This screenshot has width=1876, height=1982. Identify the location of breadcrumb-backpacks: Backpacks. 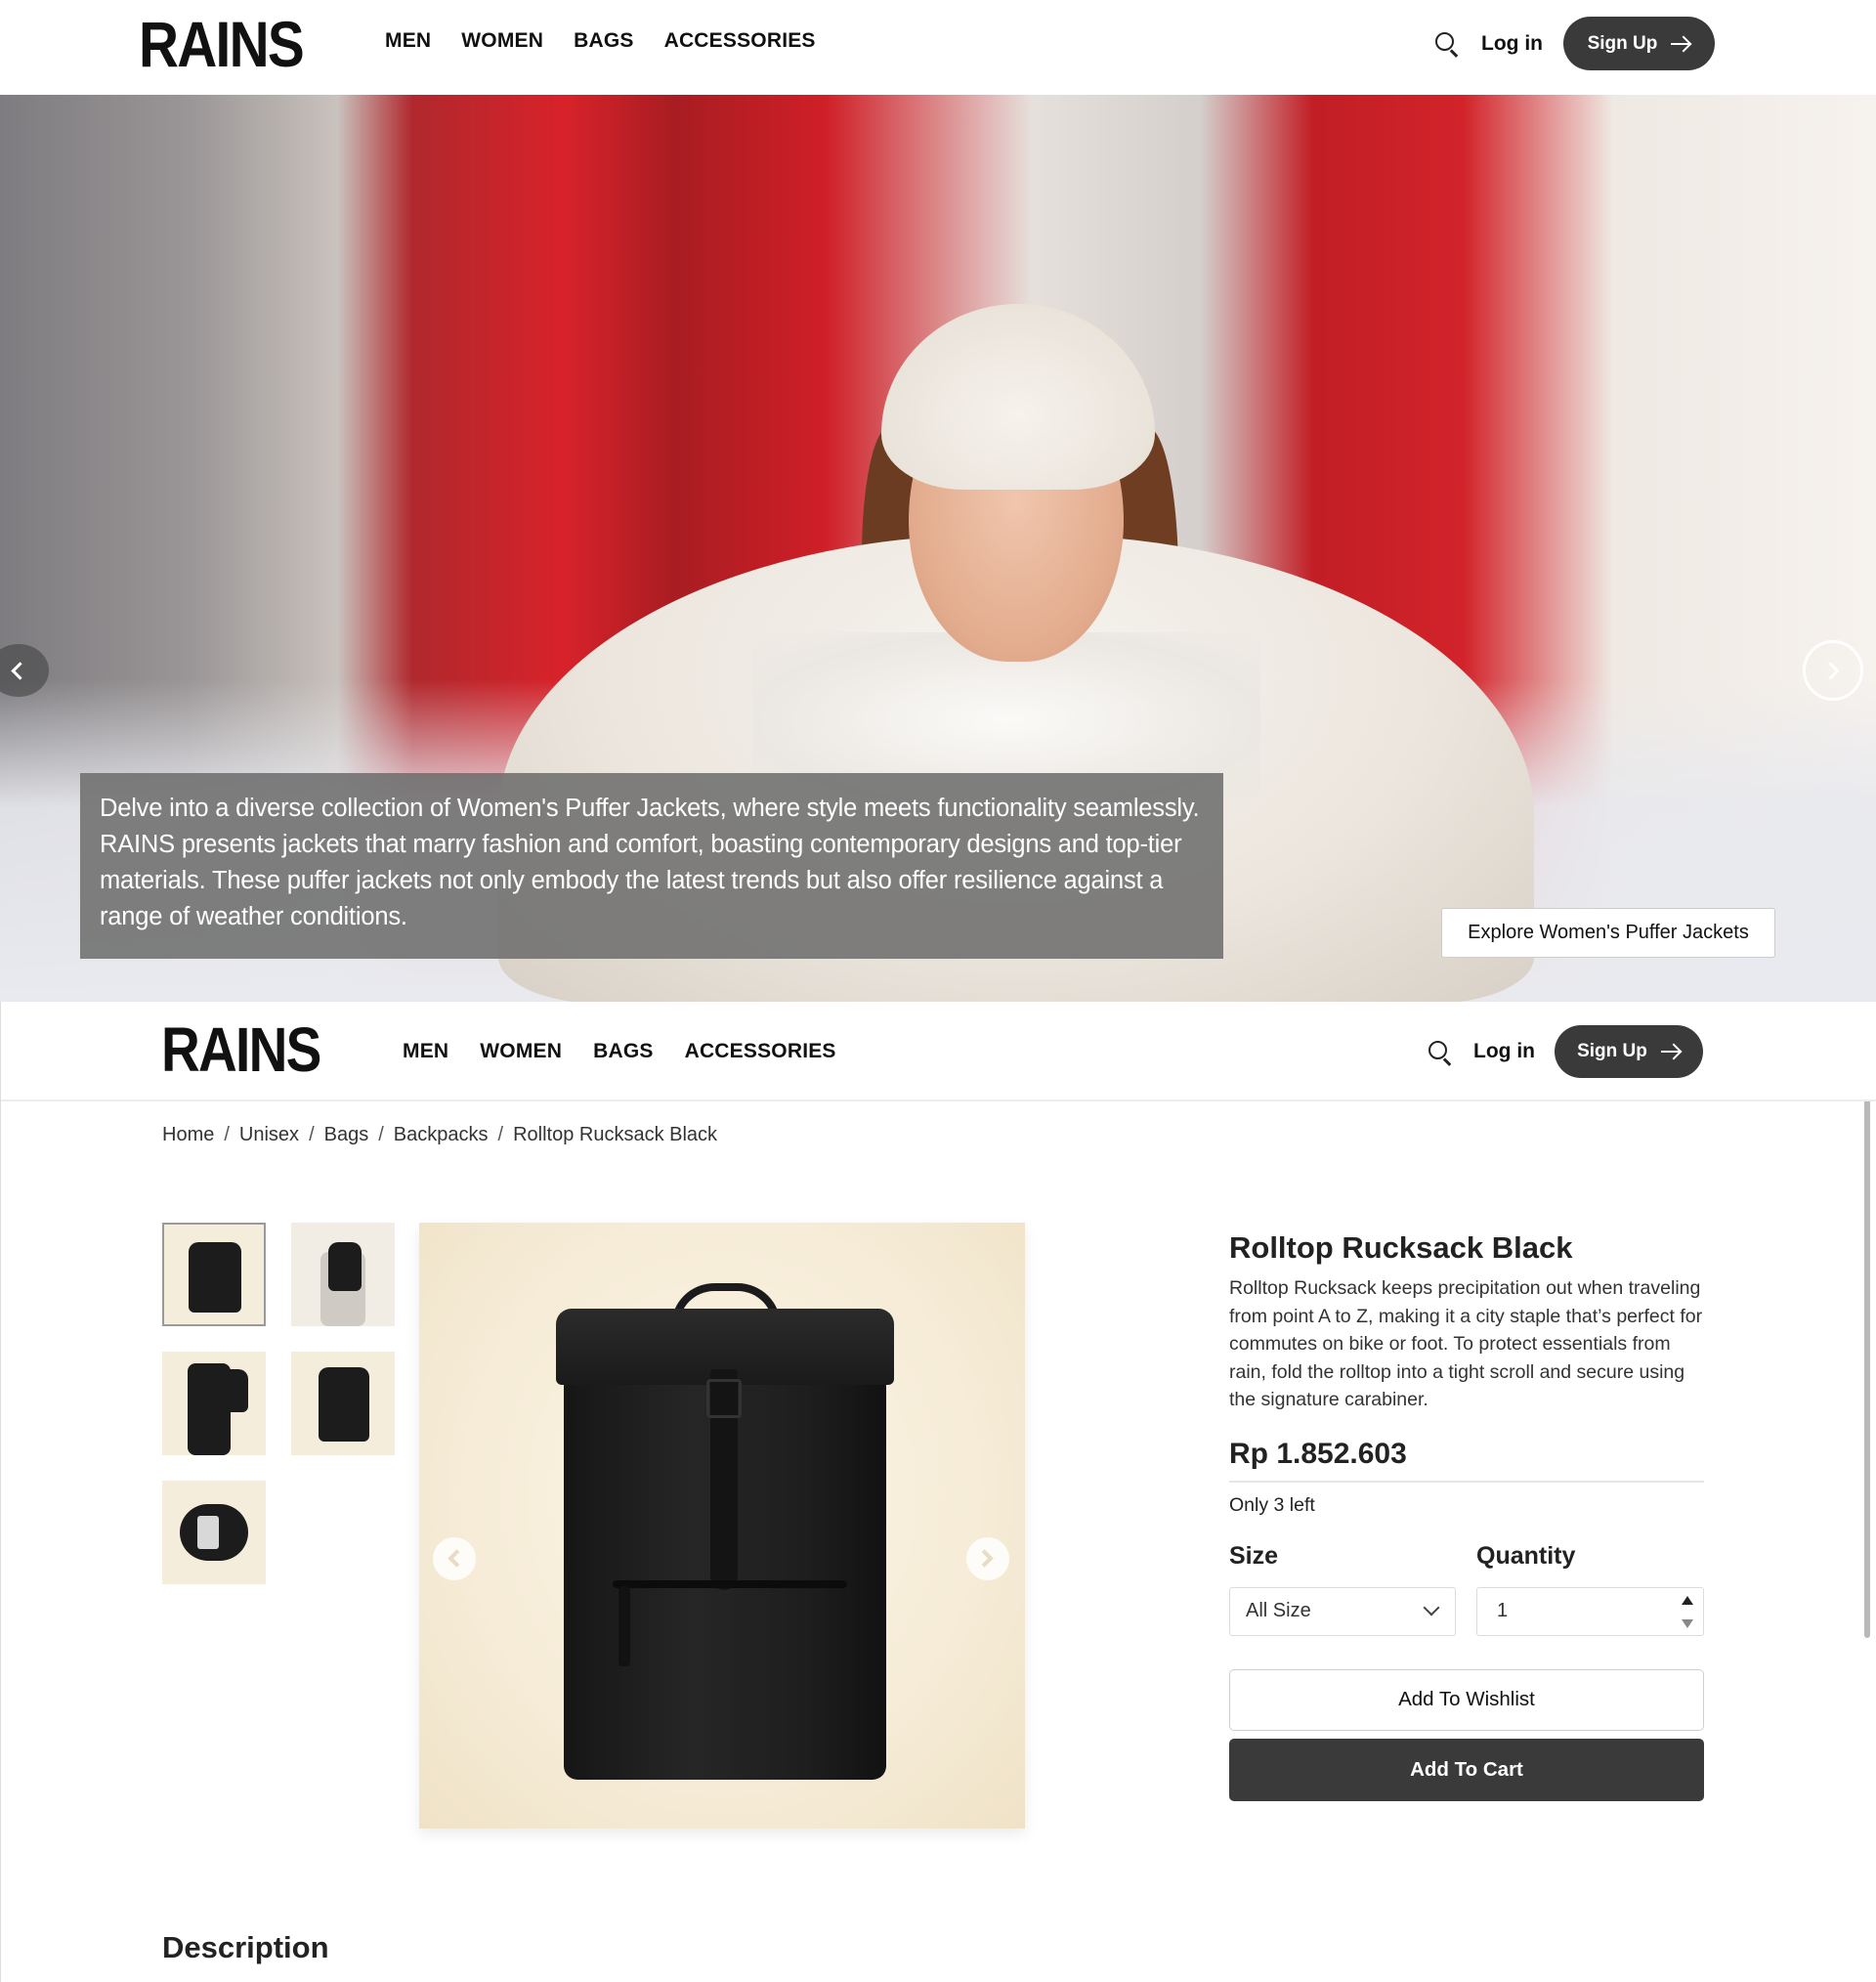
(441, 1135).